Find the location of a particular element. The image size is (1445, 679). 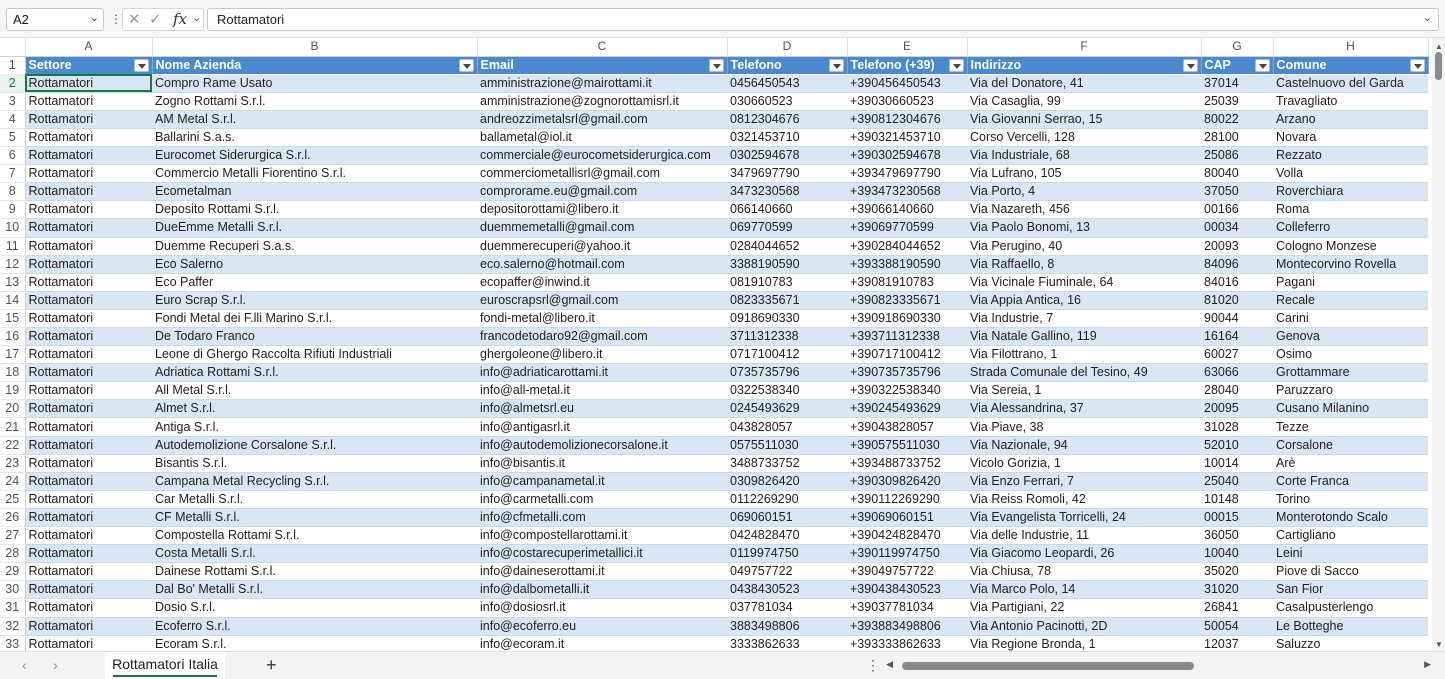

table-cell: euroscrapsrl@gmail.com is located at coordinates (602, 300).